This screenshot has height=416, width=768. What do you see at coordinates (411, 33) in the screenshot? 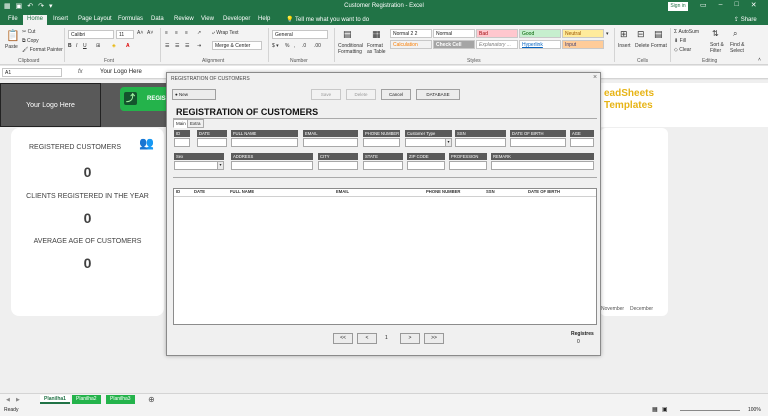
I see `style-normal-2-2: Normal 2 2` at bounding box center [411, 33].